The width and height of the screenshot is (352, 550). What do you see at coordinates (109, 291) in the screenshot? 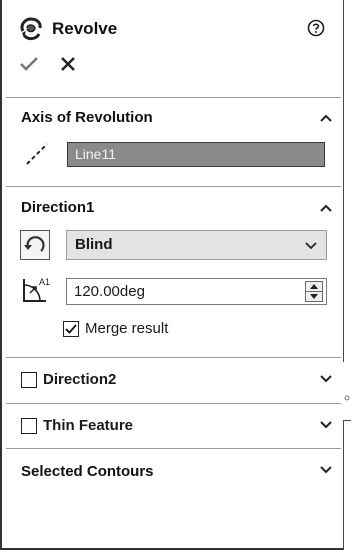
I see `angle-value: 120.00deg` at bounding box center [109, 291].